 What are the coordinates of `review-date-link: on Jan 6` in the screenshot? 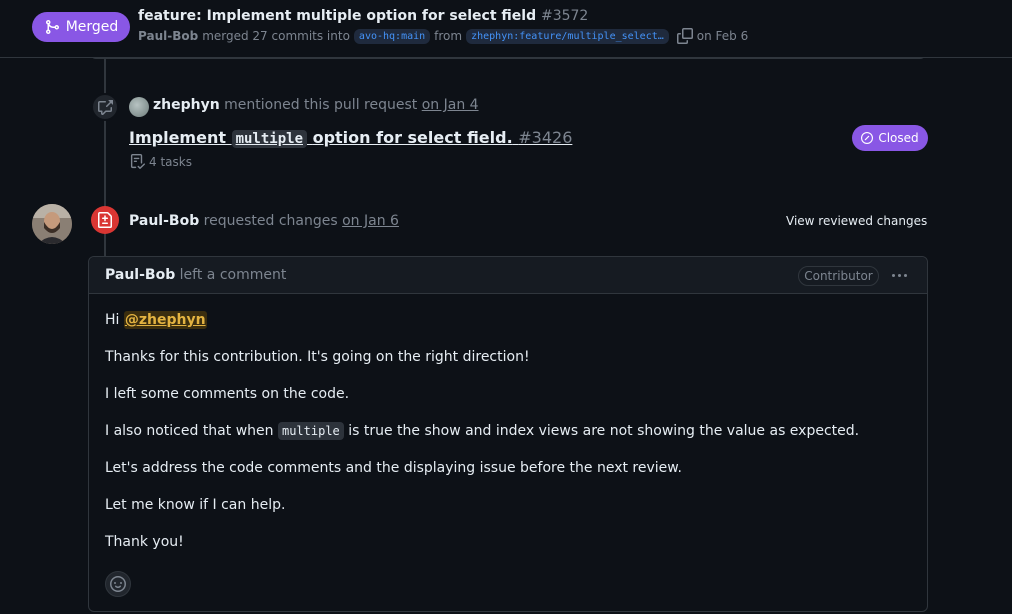 It's located at (370, 221).